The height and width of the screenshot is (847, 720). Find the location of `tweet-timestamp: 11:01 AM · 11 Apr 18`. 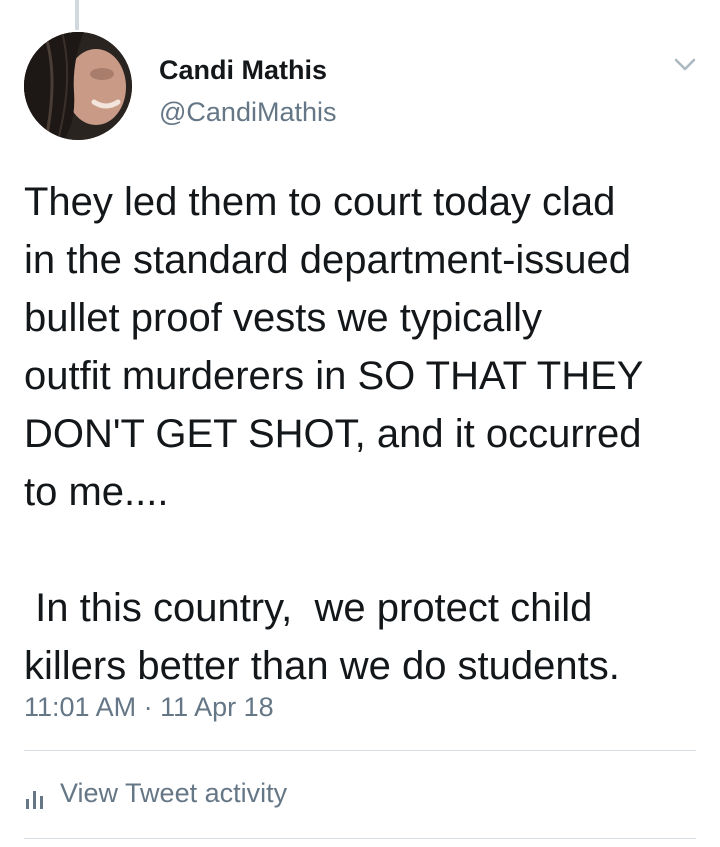

tweet-timestamp: 11:01 AM · 11 Apr 18 is located at coordinates (149, 707).